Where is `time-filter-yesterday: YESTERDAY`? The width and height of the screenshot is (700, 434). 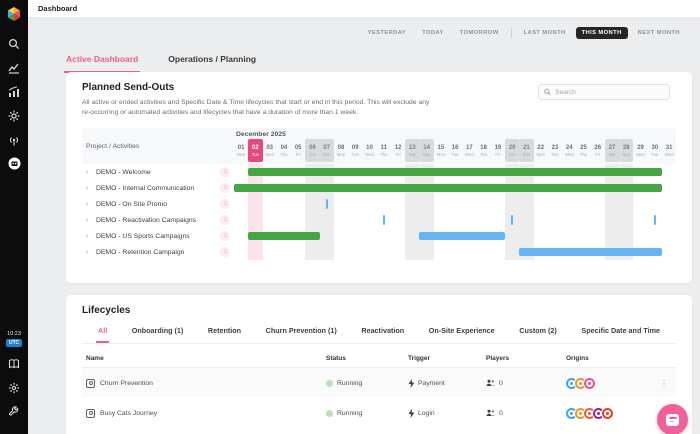
time-filter-yesterday: YESTERDAY is located at coordinates (387, 33).